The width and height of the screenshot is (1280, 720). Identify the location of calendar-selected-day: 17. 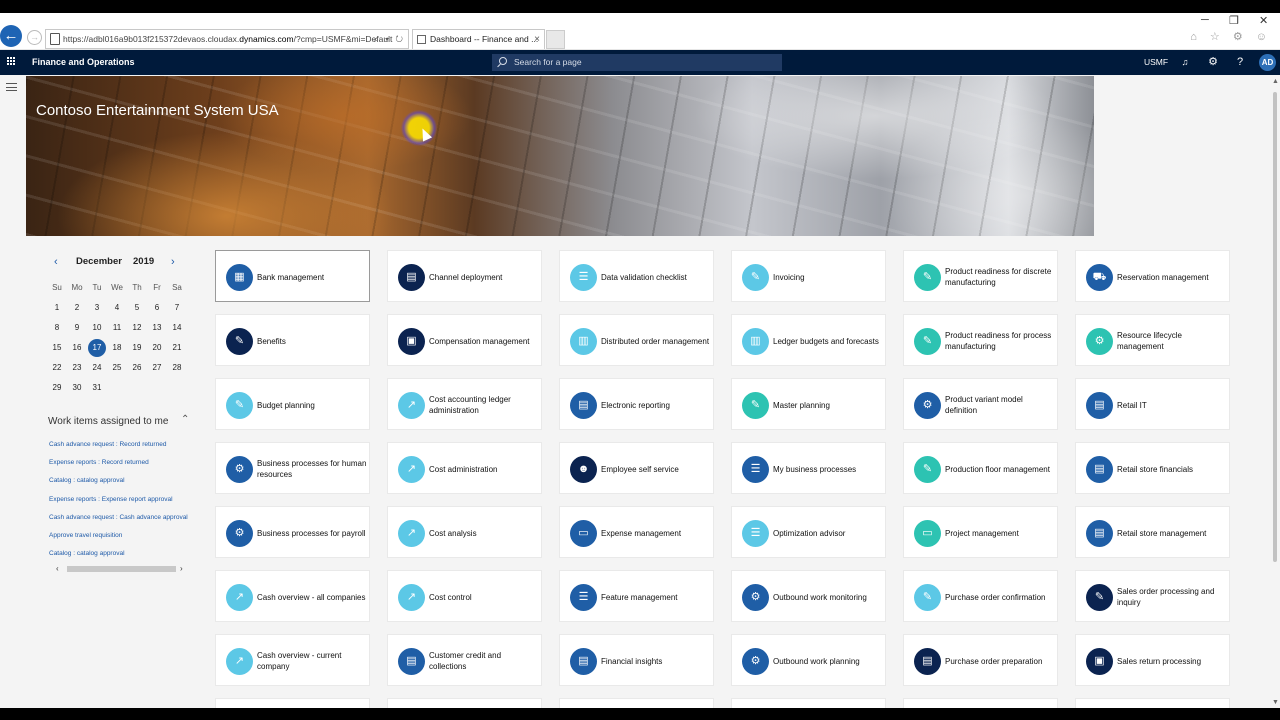
(97, 348).